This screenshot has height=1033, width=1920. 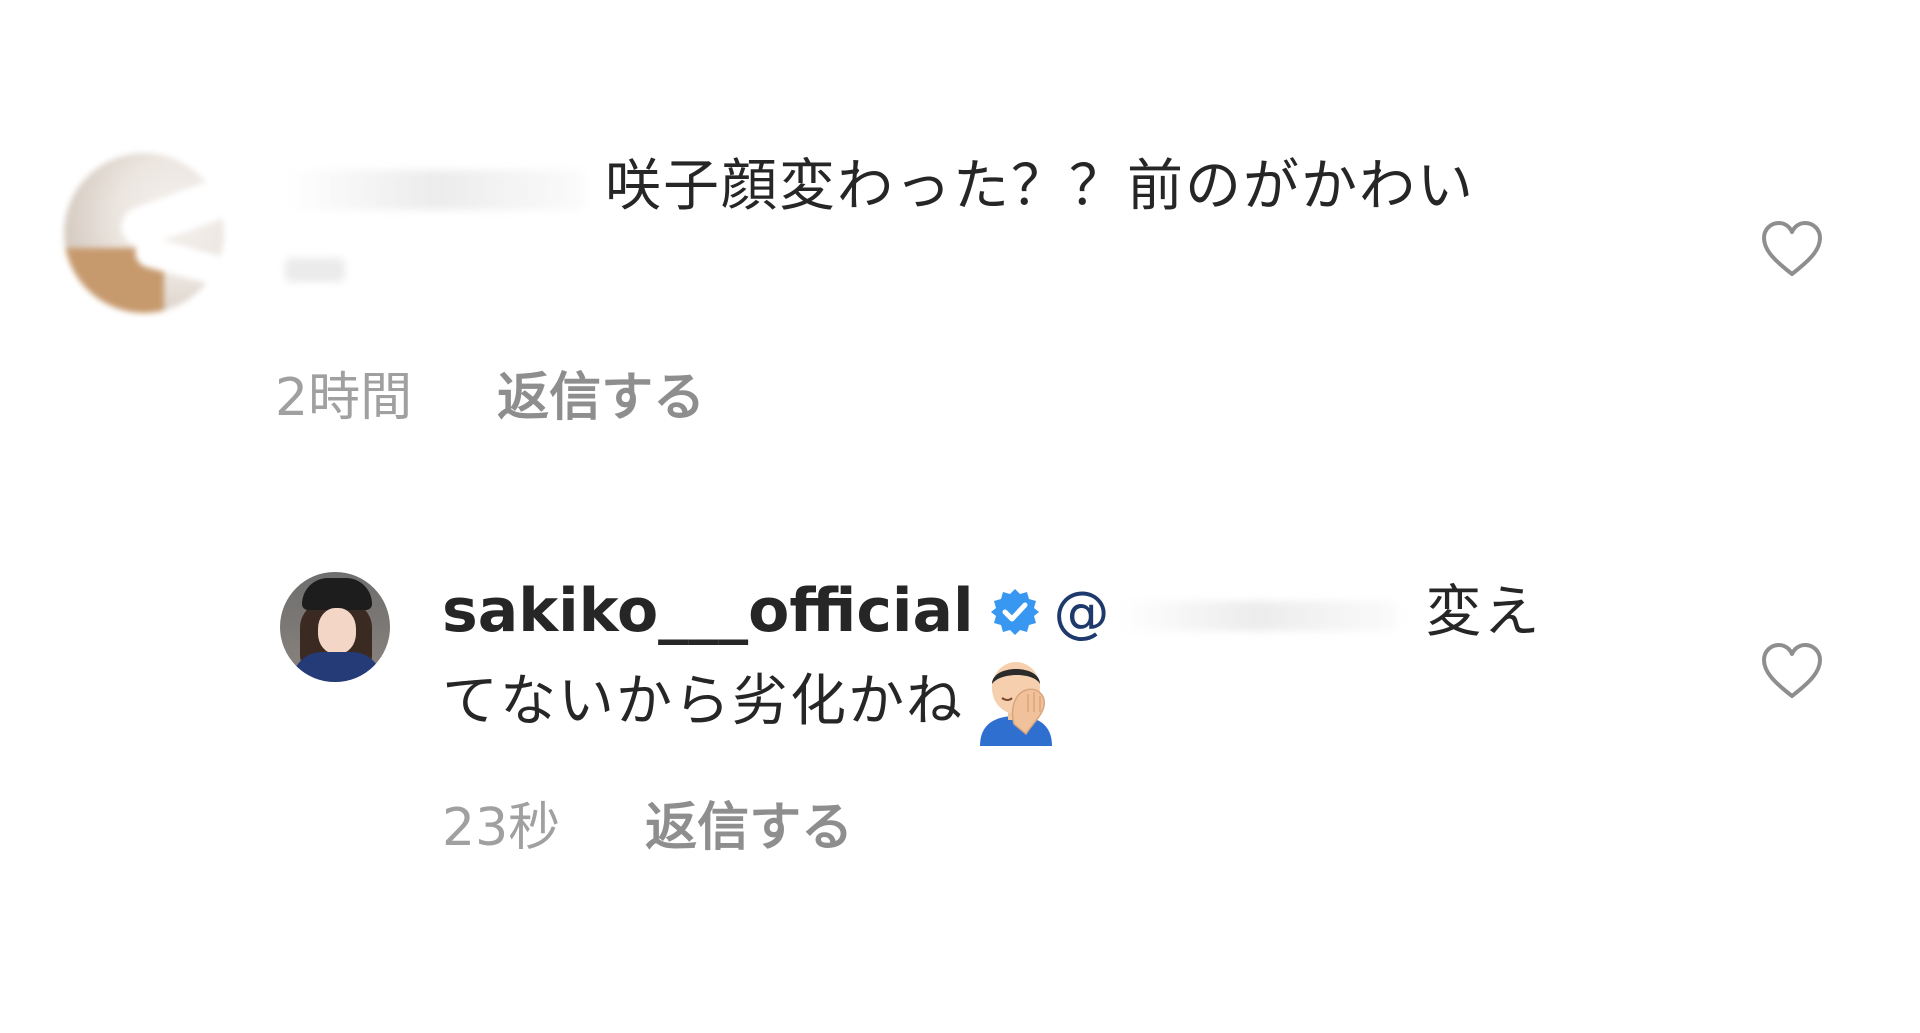 What do you see at coordinates (1083, 612) in the screenshot?
I see `mention-link: @` at bounding box center [1083, 612].